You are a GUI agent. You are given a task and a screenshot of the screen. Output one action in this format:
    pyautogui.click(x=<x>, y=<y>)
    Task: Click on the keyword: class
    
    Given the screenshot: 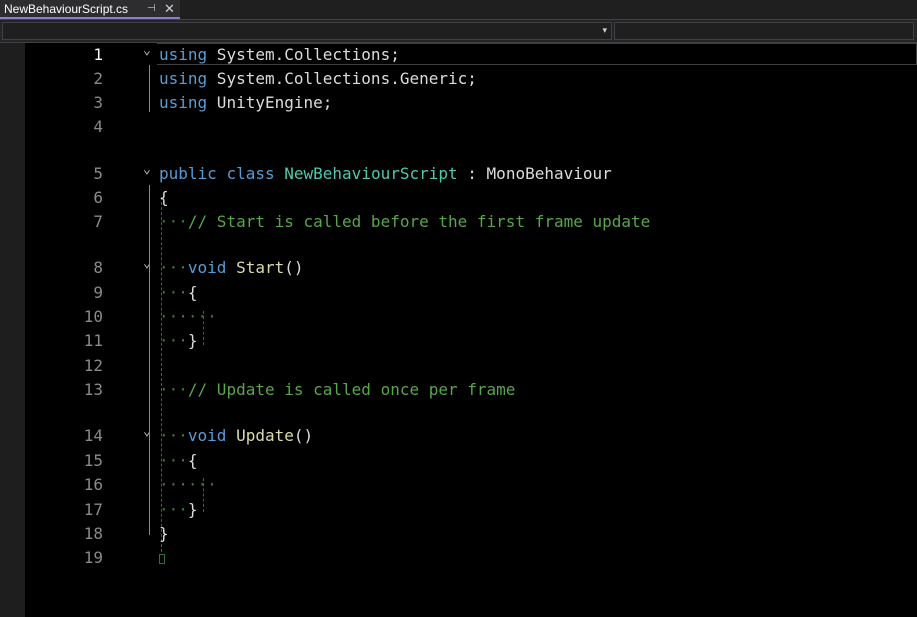 What is the action you would take?
    pyautogui.click(x=250, y=173)
    